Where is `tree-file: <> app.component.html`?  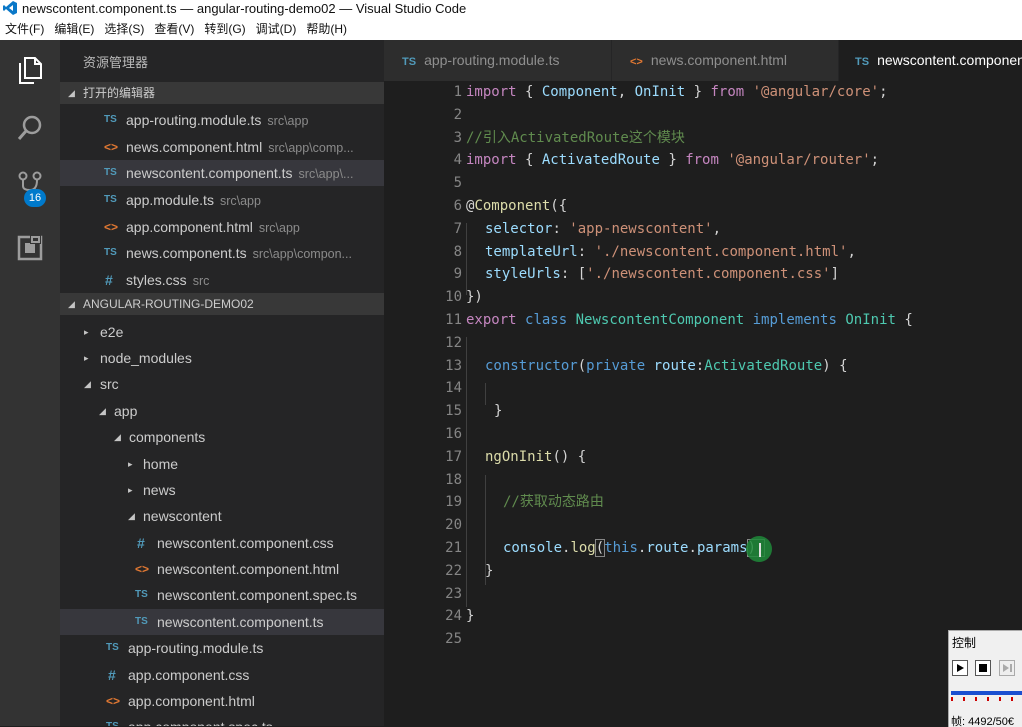 tree-file: <> app.component.html is located at coordinates (222, 701).